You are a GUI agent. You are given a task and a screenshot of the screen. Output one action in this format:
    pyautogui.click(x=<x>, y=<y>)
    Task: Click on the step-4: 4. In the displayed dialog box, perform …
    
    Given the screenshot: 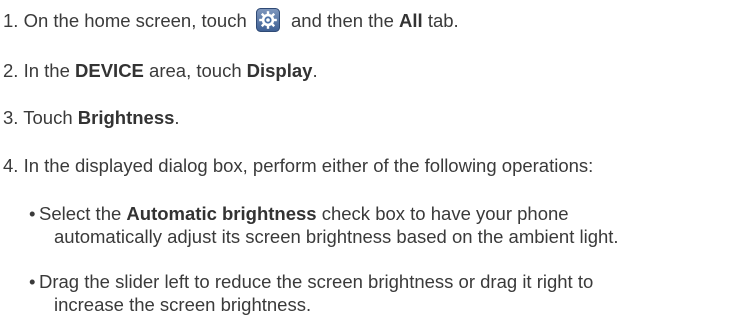 What is the action you would take?
    pyautogui.click(x=298, y=165)
    